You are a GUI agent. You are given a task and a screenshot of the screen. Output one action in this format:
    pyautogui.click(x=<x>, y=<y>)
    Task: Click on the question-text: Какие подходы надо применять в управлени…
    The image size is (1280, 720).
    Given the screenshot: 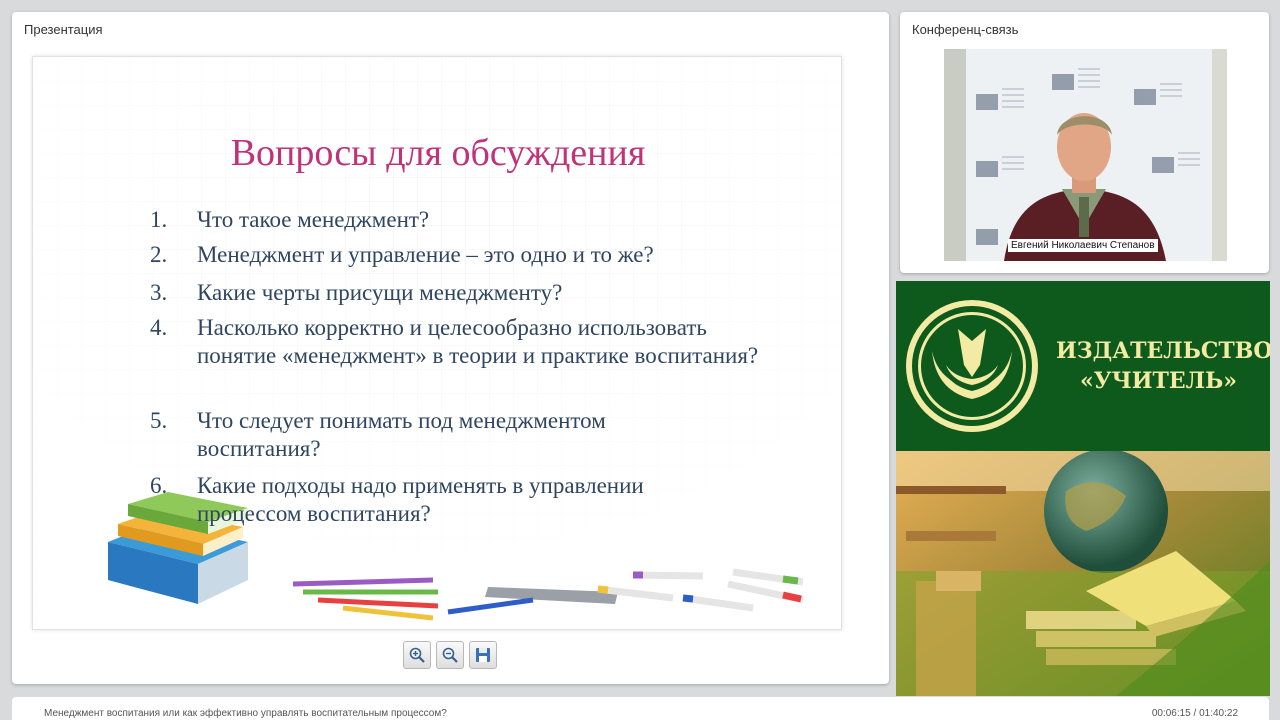 What is the action you would take?
    pyautogui.click(x=420, y=499)
    